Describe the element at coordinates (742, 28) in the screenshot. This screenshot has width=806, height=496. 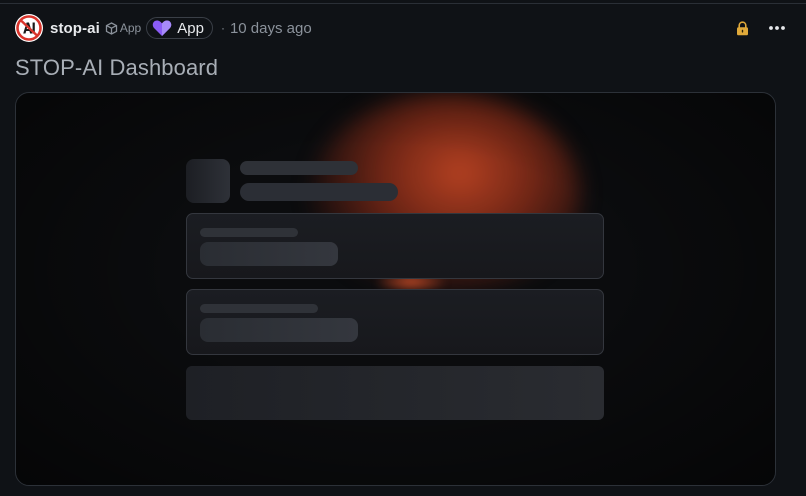
I see `lock-icon` at that location.